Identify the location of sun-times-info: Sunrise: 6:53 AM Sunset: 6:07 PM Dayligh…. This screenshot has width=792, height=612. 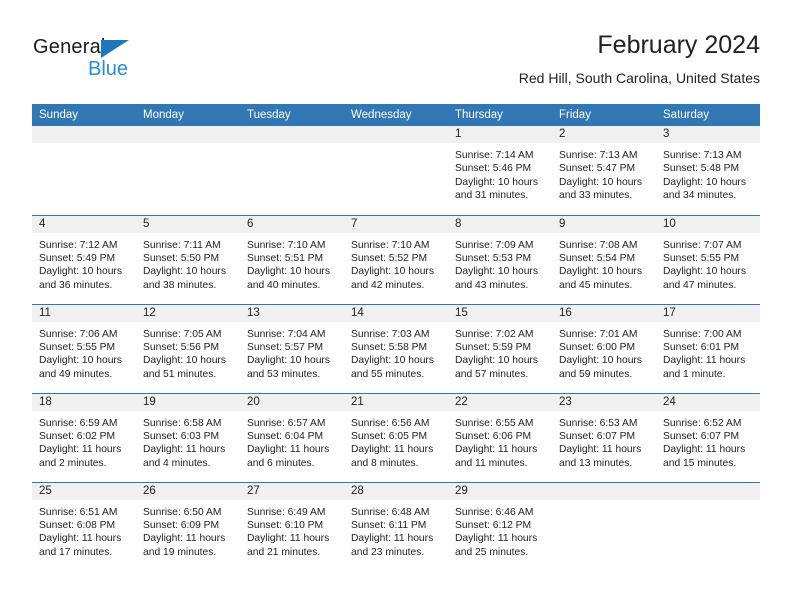
(600, 443).